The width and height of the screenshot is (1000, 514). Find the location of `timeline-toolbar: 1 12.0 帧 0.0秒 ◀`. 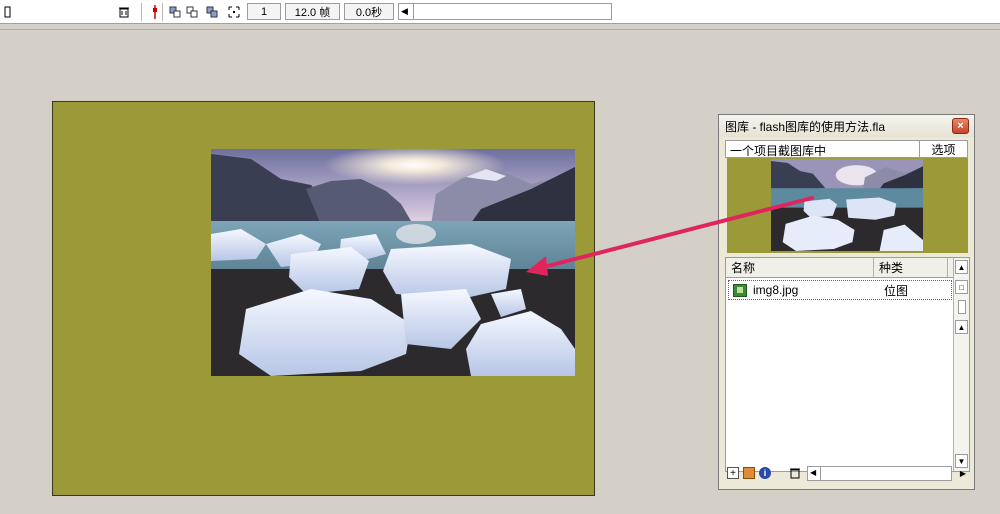

timeline-toolbar: 1 12.0 帧 0.0秒 ◀ is located at coordinates (500, 12).